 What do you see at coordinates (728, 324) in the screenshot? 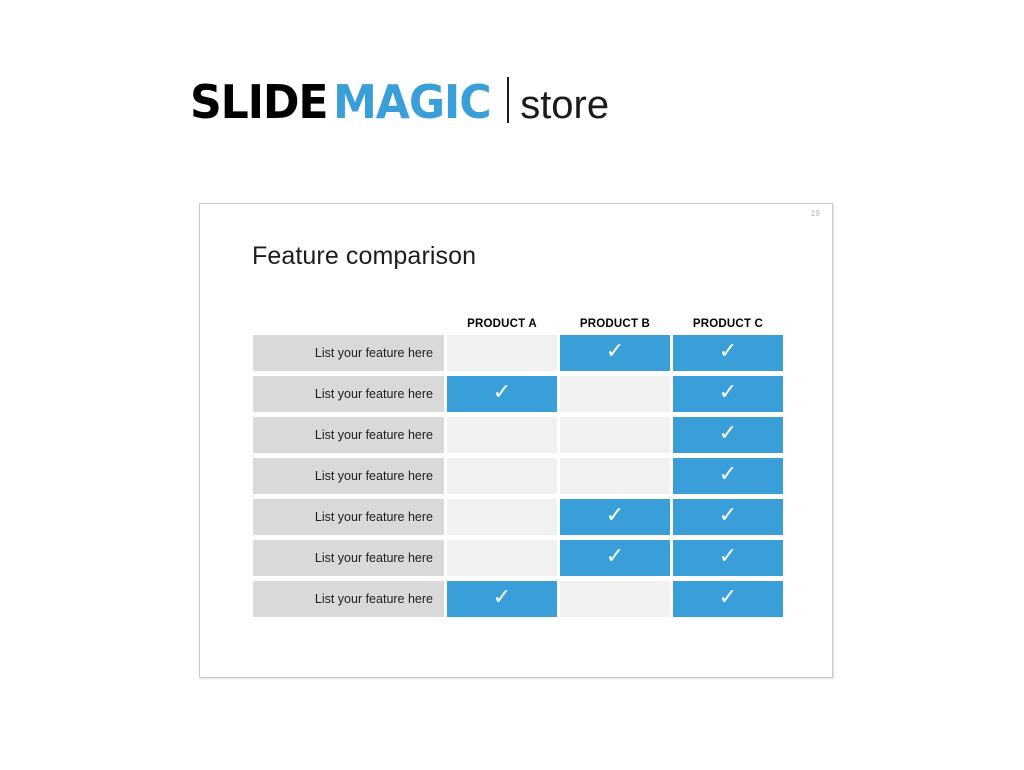
I see `column-header-product-c: PRODUCT C` at bounding box center [728, 324].